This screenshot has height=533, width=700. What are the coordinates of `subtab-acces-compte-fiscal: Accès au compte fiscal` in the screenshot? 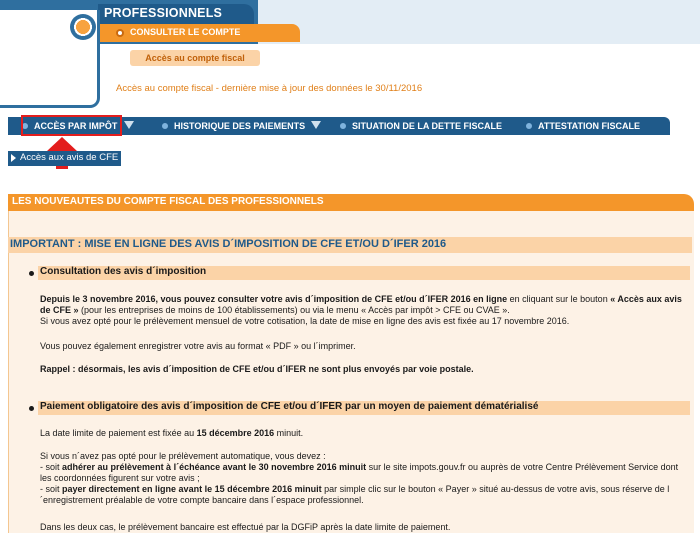 It's located at (195, 58).